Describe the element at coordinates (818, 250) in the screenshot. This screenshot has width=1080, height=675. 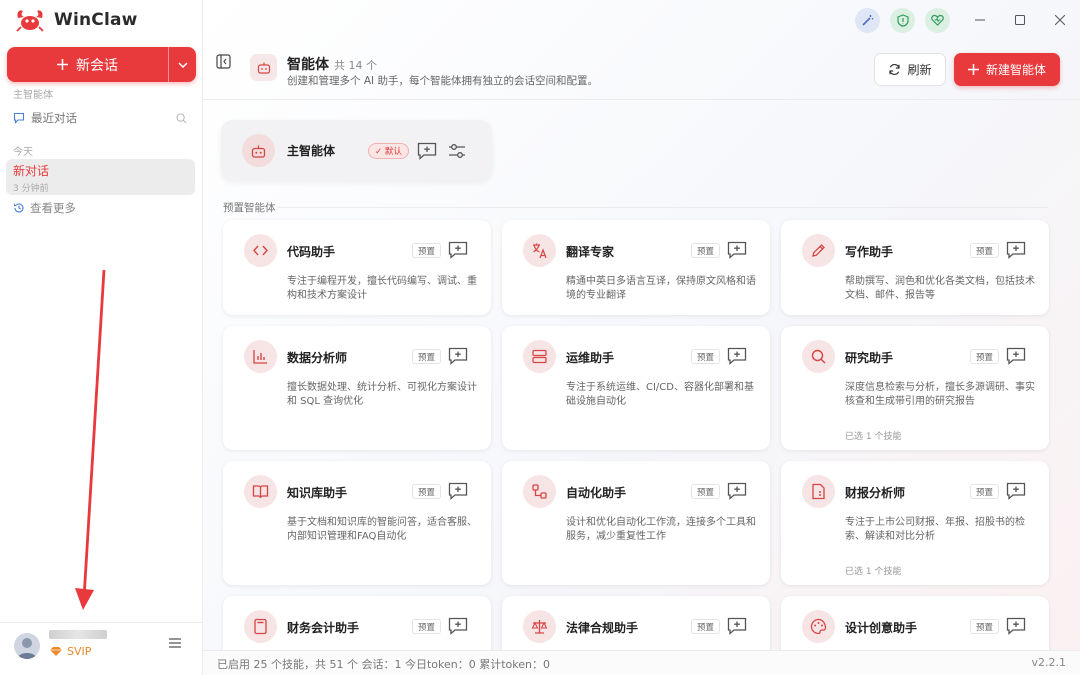
I see `pencil-icon` at that location.